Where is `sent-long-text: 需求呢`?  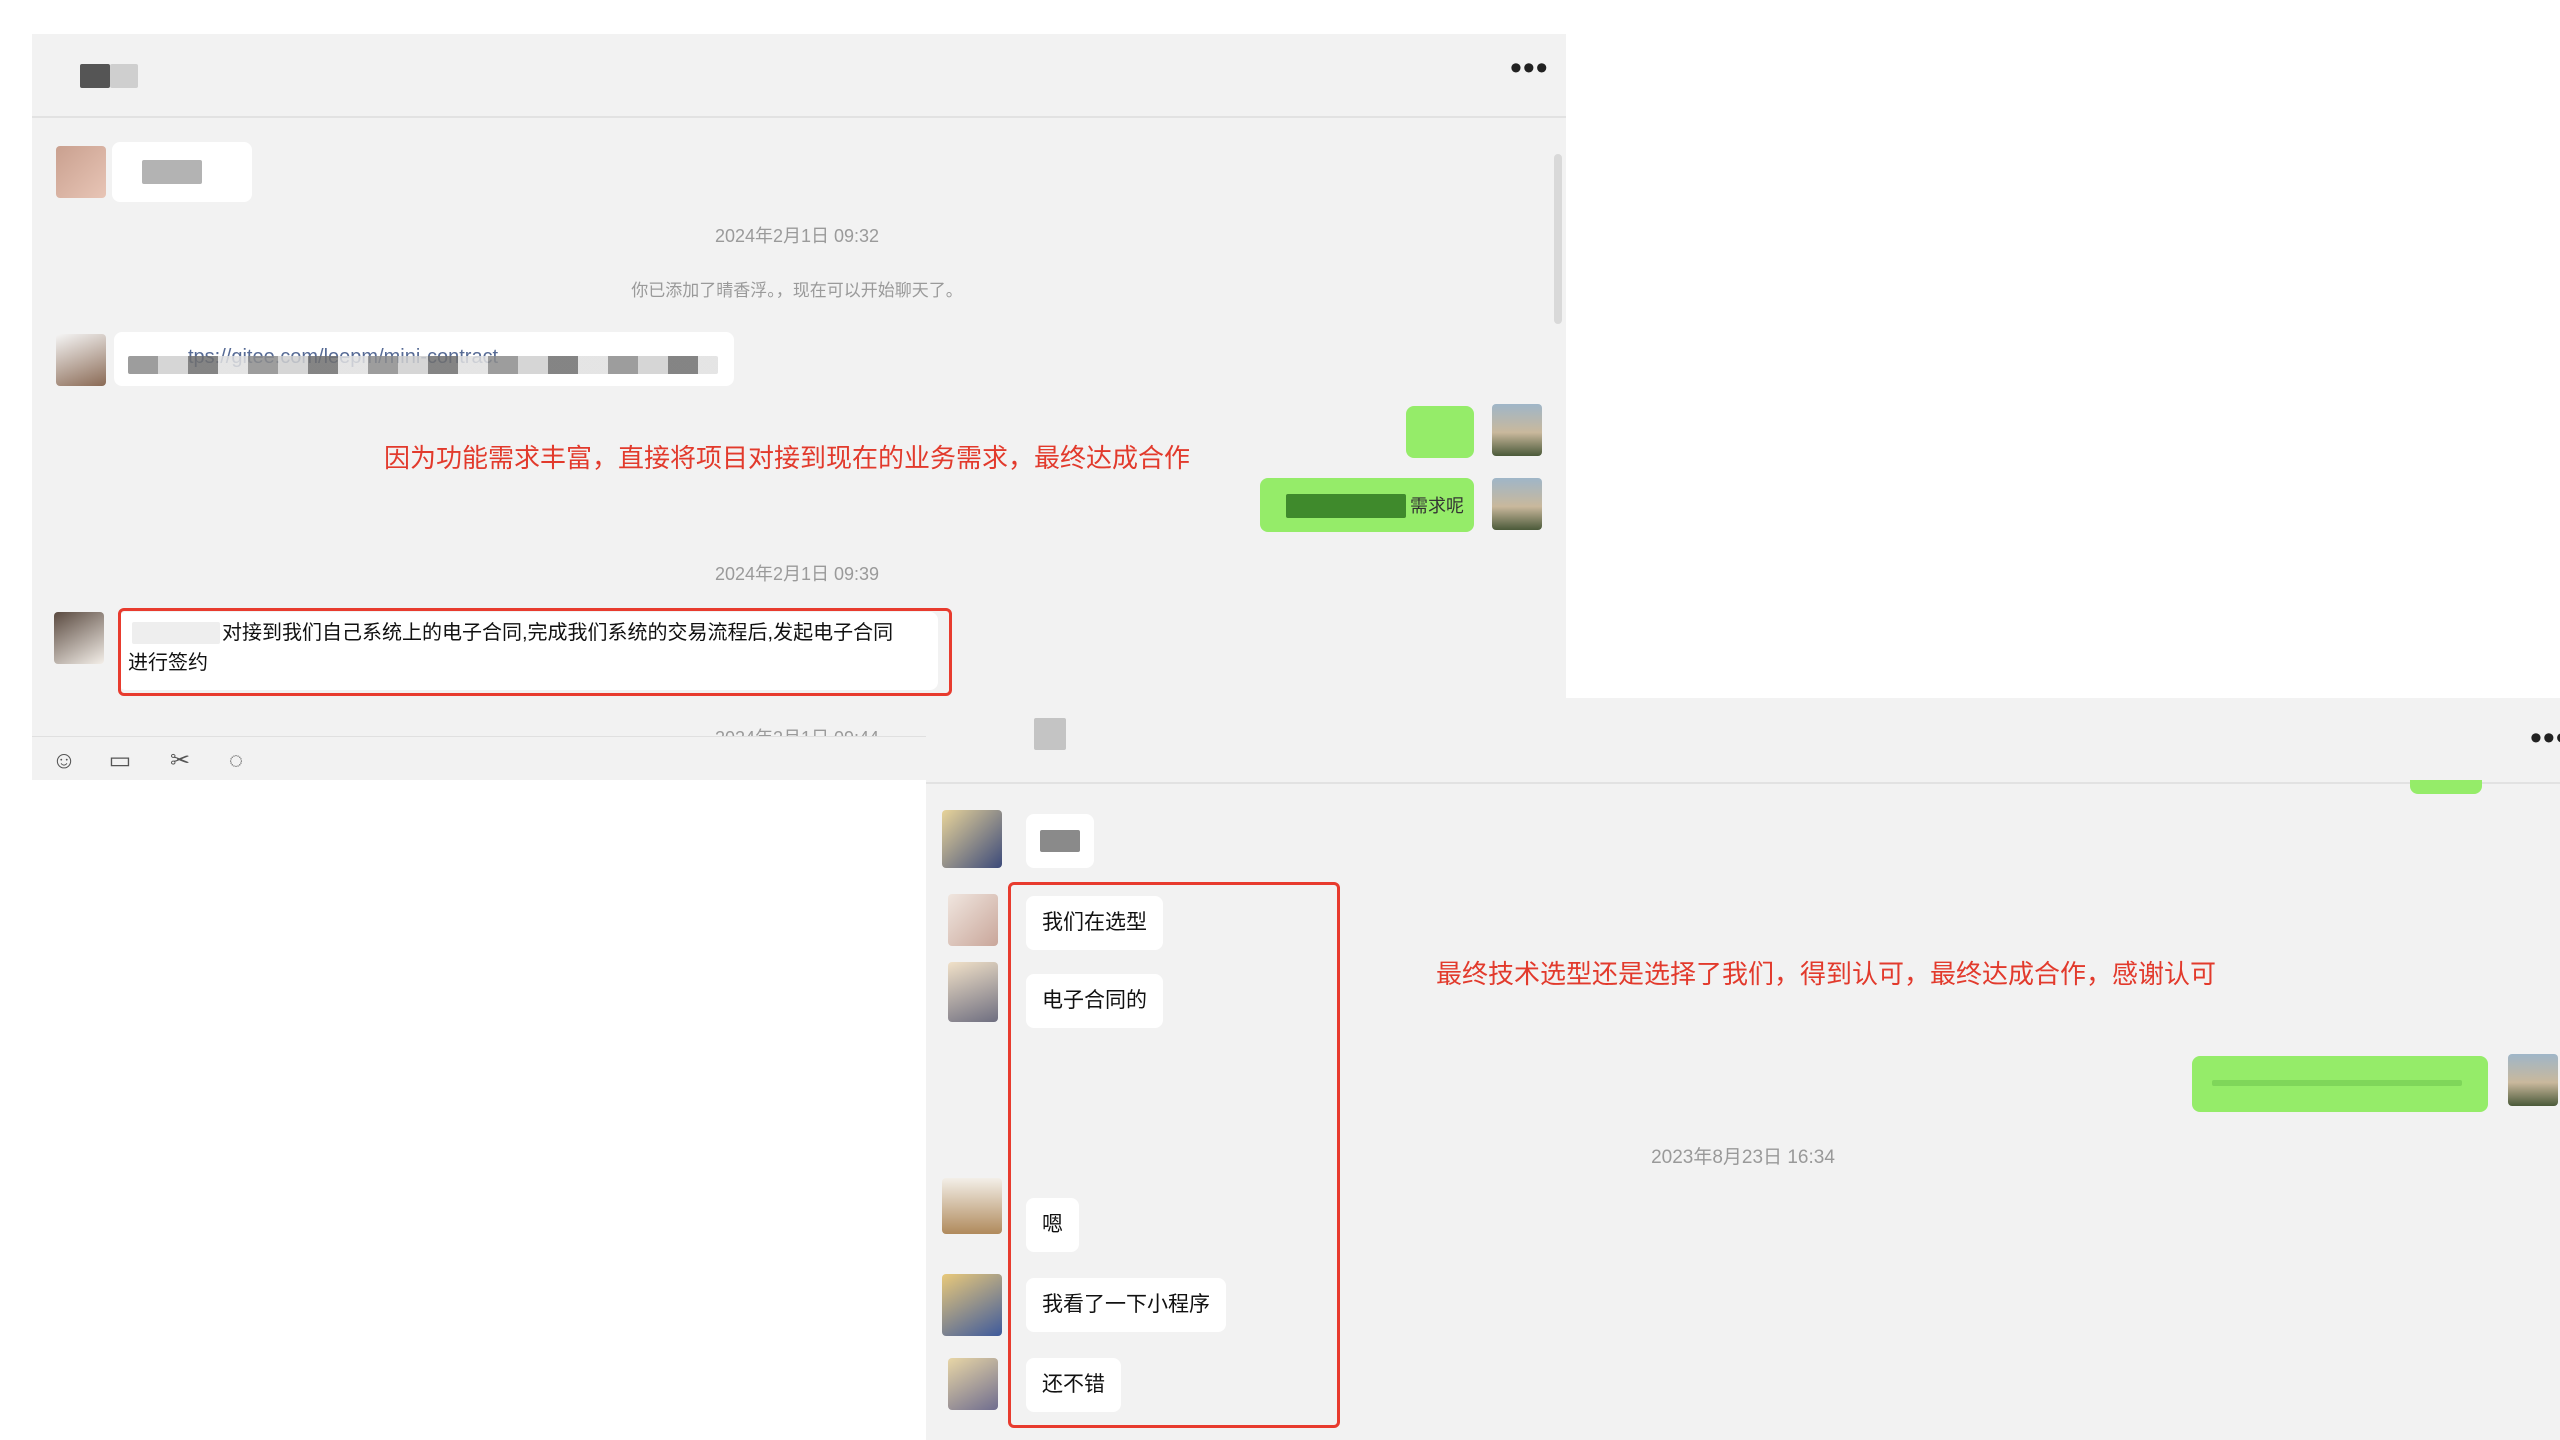
sent-long-text: 需求呢 is located at coordinates (1437, 506).